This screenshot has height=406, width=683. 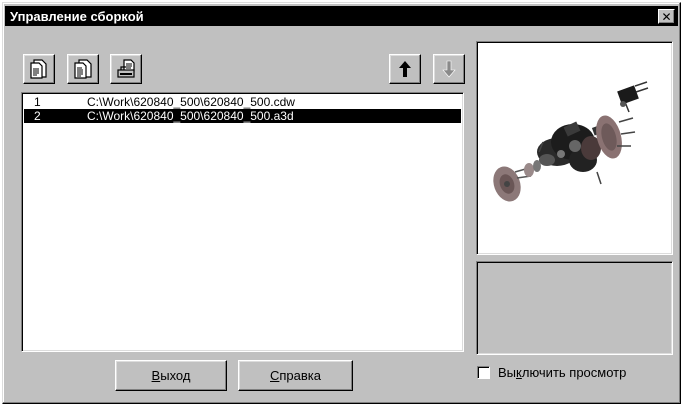 I want to click on file-path: C:\Work\620840_500\620840_500.cdw, so click(x=191, y=102).